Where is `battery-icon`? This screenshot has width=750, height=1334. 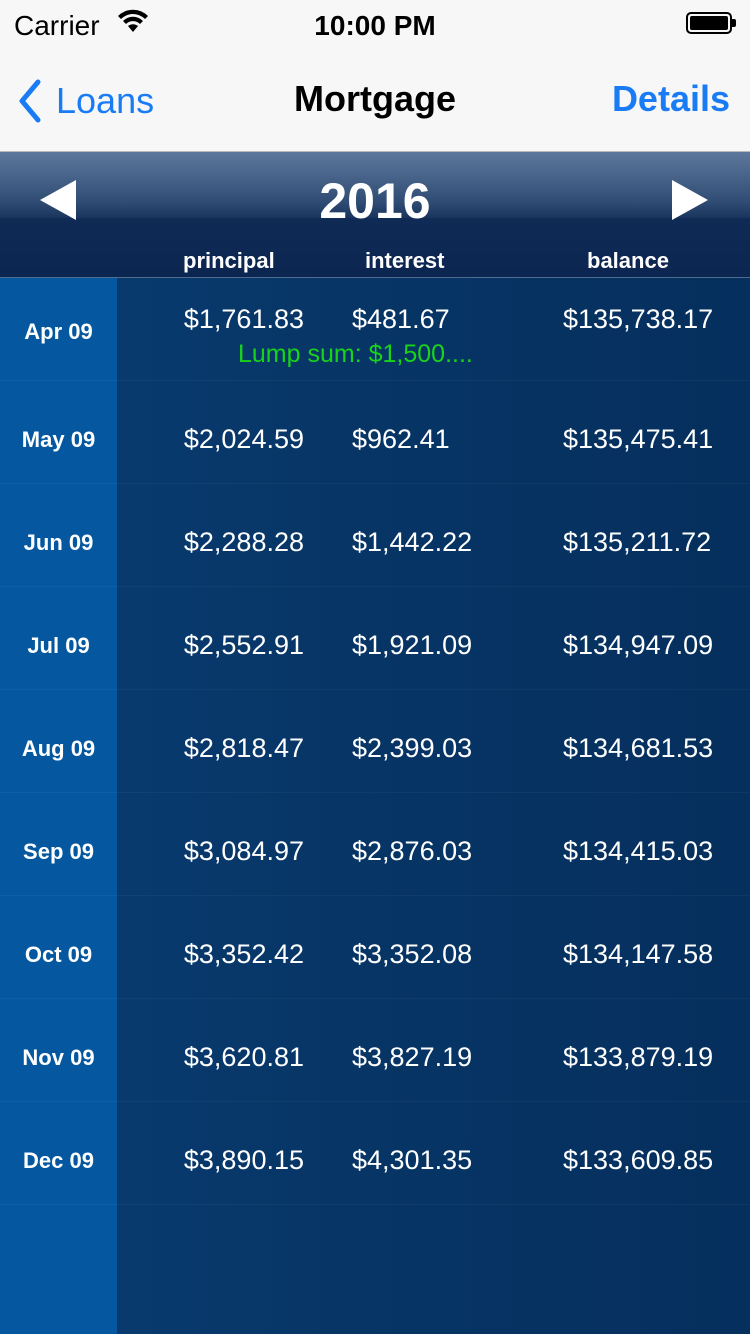
battery-icon is located at coordinates (711, 23).